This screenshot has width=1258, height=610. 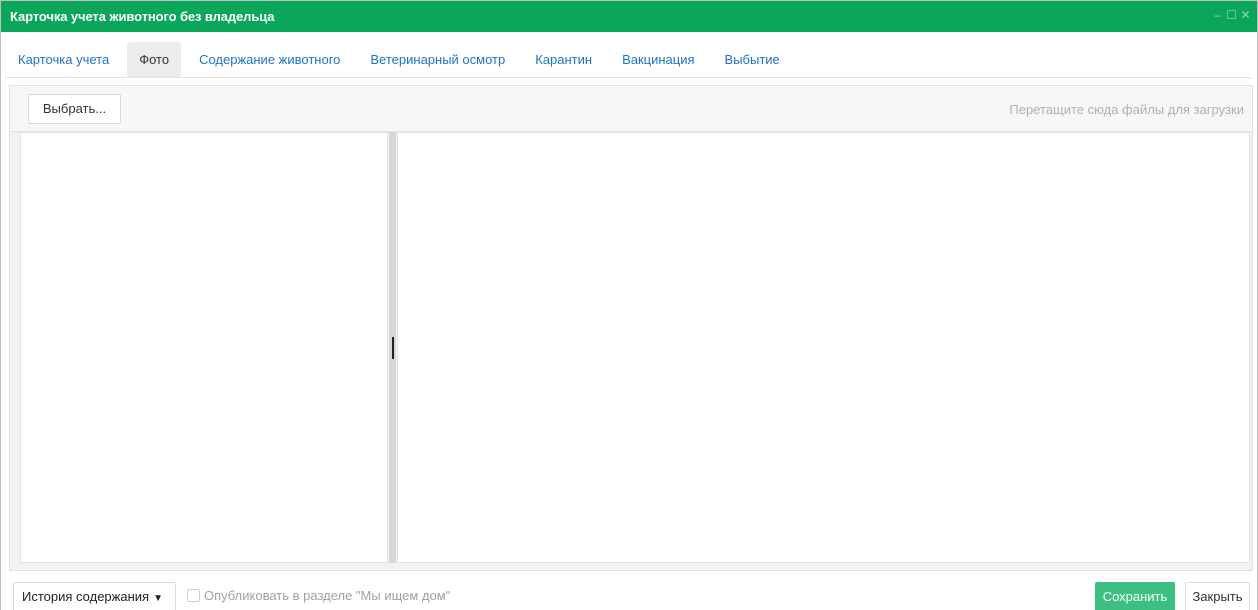 I want to click on window-title: Карточка учета животного без владельца, so click(x=142, y=16).